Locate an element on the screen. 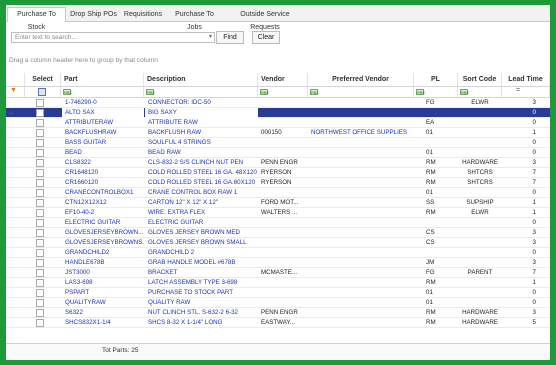 The image size is (556, 365). part-cell: BACKFLUSHRAW is located at coordinates (103, 133).